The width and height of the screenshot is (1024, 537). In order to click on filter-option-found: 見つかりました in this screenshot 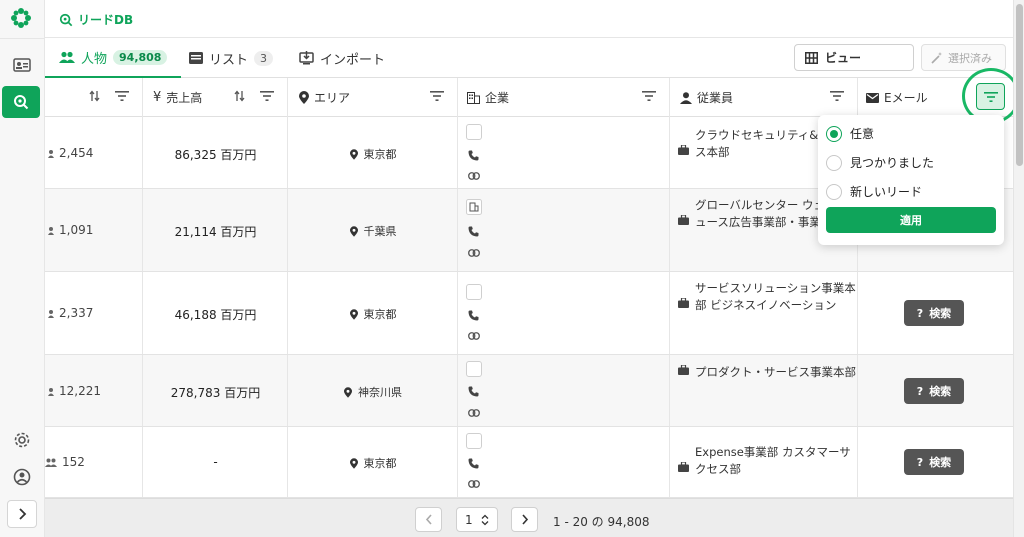, I will do `click(880, 162)`.